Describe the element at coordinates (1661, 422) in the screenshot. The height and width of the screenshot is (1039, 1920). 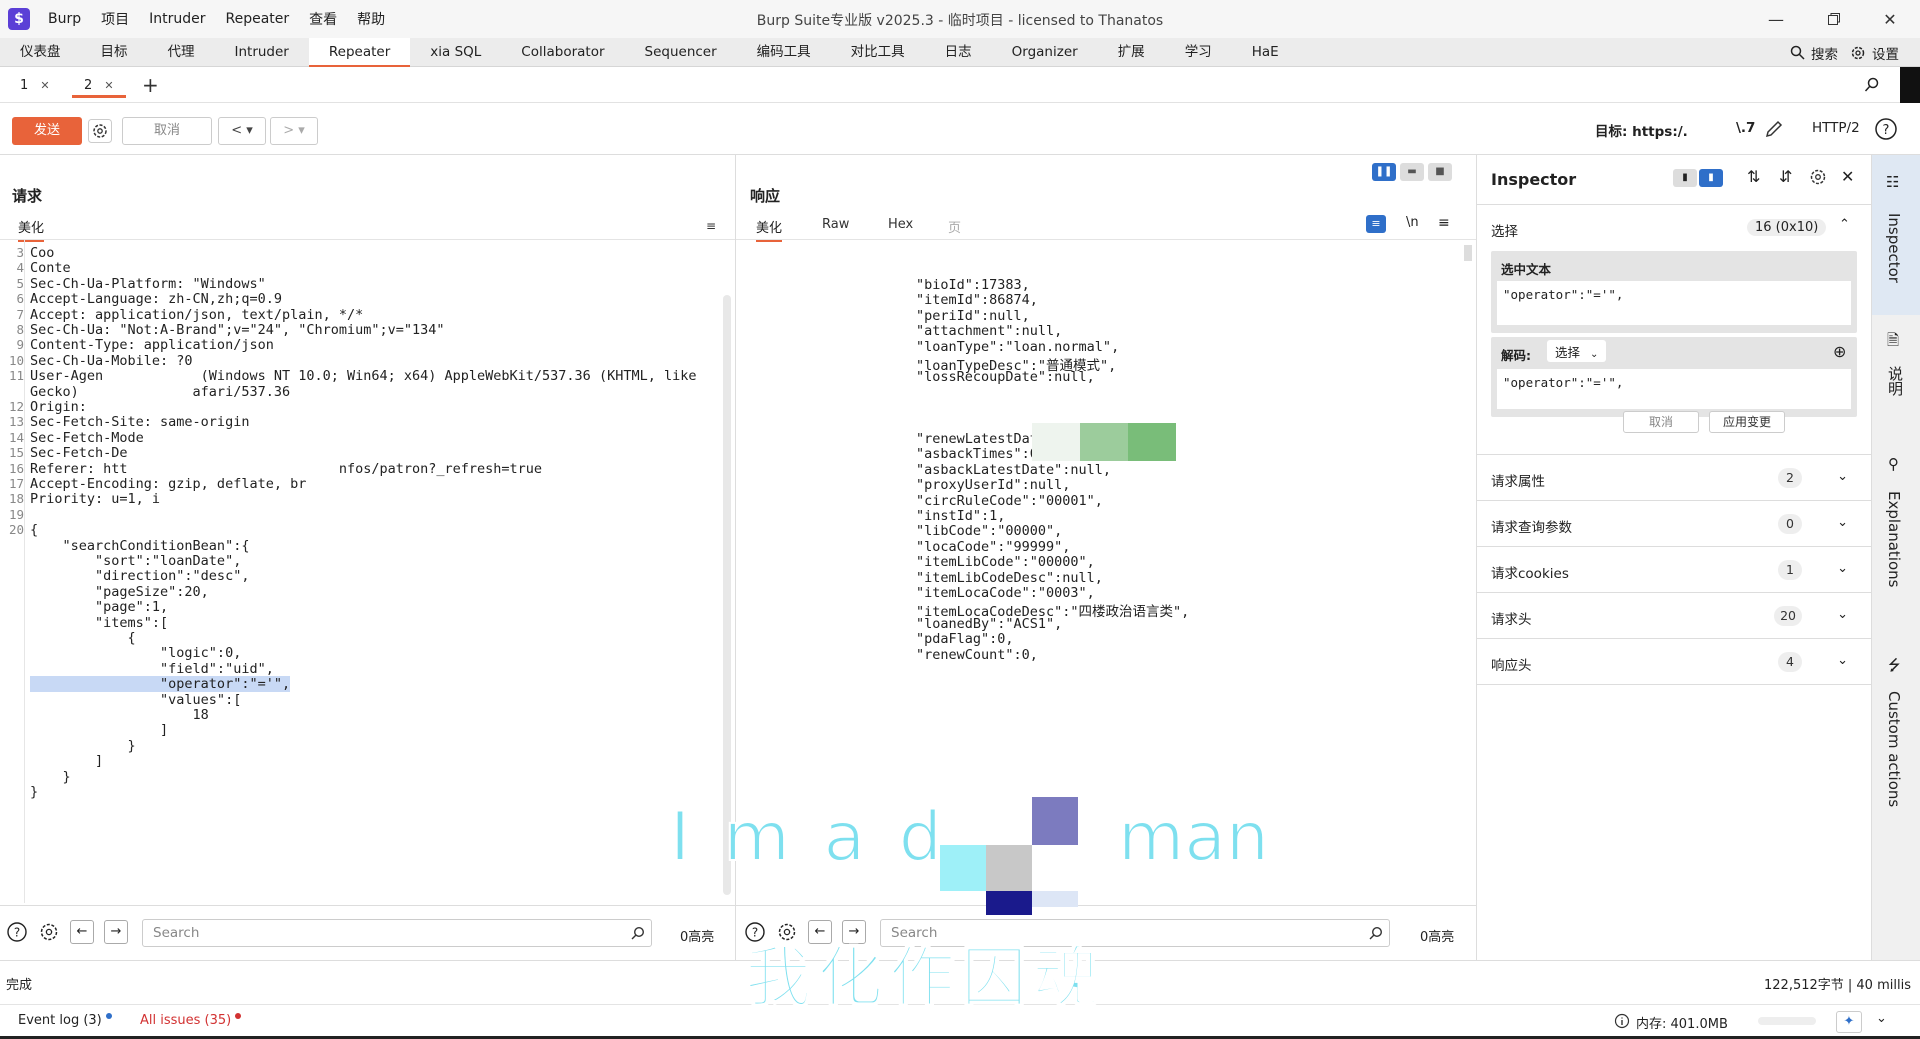
I see `inspector-cancel-button: 取消` at that location.